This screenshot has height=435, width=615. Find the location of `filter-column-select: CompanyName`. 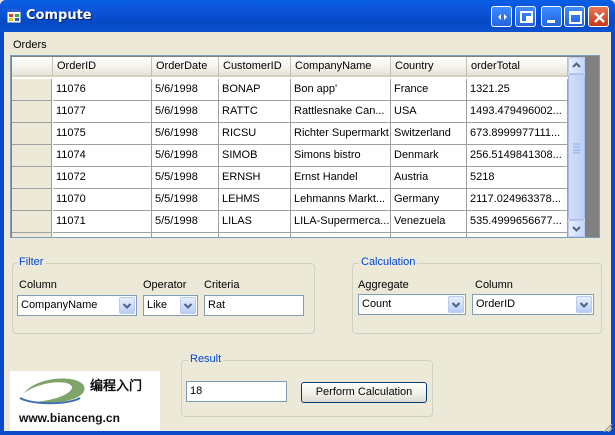

filter-column-select: CompanyName is located at coordinates (77, 305).